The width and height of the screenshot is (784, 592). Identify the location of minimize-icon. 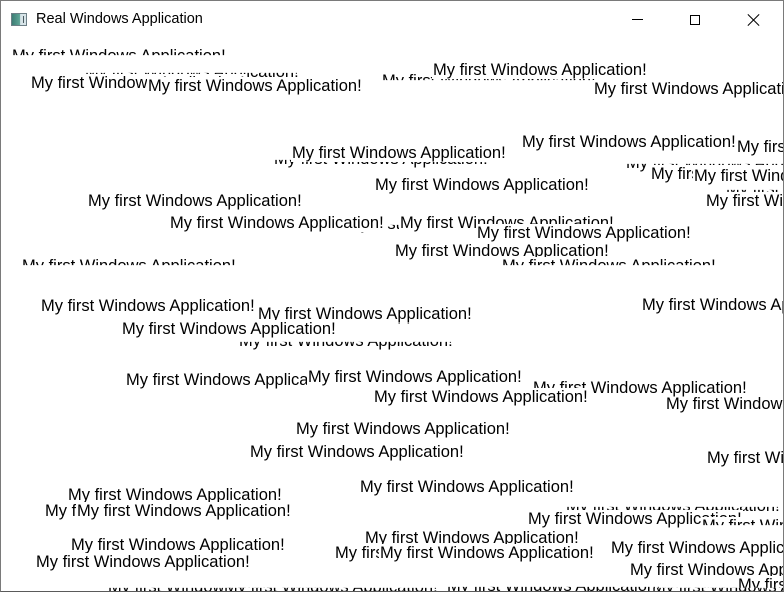
(637, 19).